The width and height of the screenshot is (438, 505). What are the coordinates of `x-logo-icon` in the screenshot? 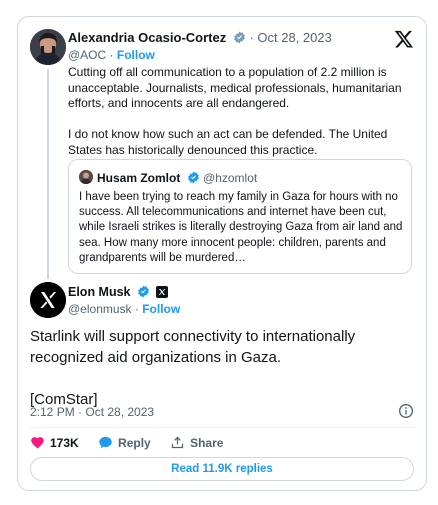 It's located at (404, 39).